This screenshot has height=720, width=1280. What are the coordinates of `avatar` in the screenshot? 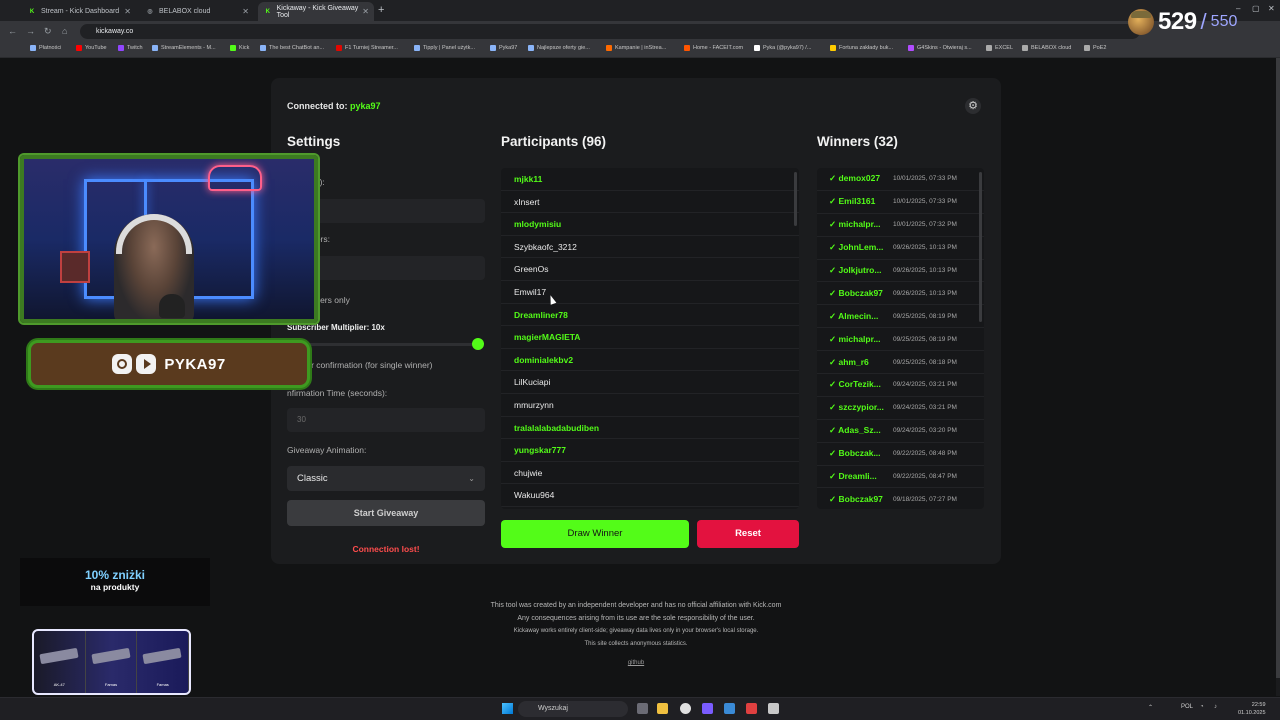 It's located at (1141, 22).